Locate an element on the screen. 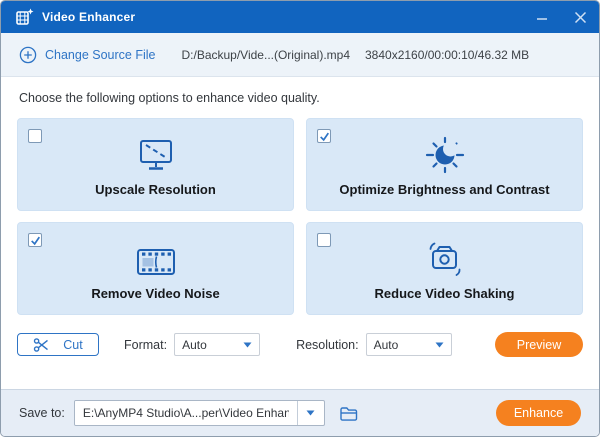  option-card-optimize-brightness: Optimize Brightness and Contrast is located at coordinates (444, 164).